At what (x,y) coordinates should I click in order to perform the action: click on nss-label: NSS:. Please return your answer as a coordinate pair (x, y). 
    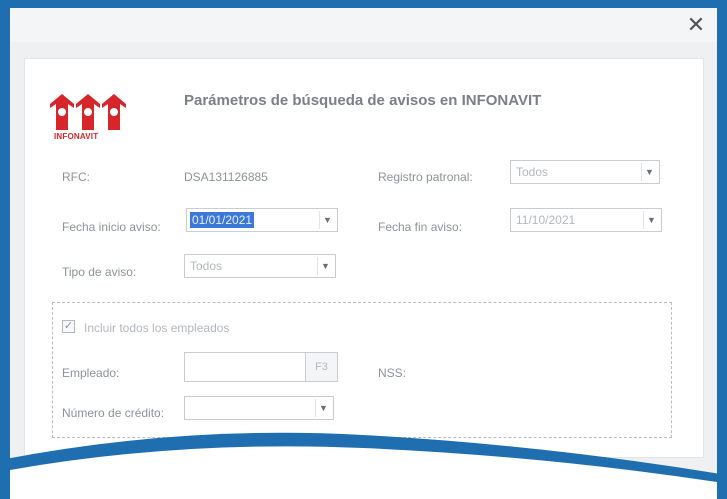
    Looking at the image, I should click on (392, 373).